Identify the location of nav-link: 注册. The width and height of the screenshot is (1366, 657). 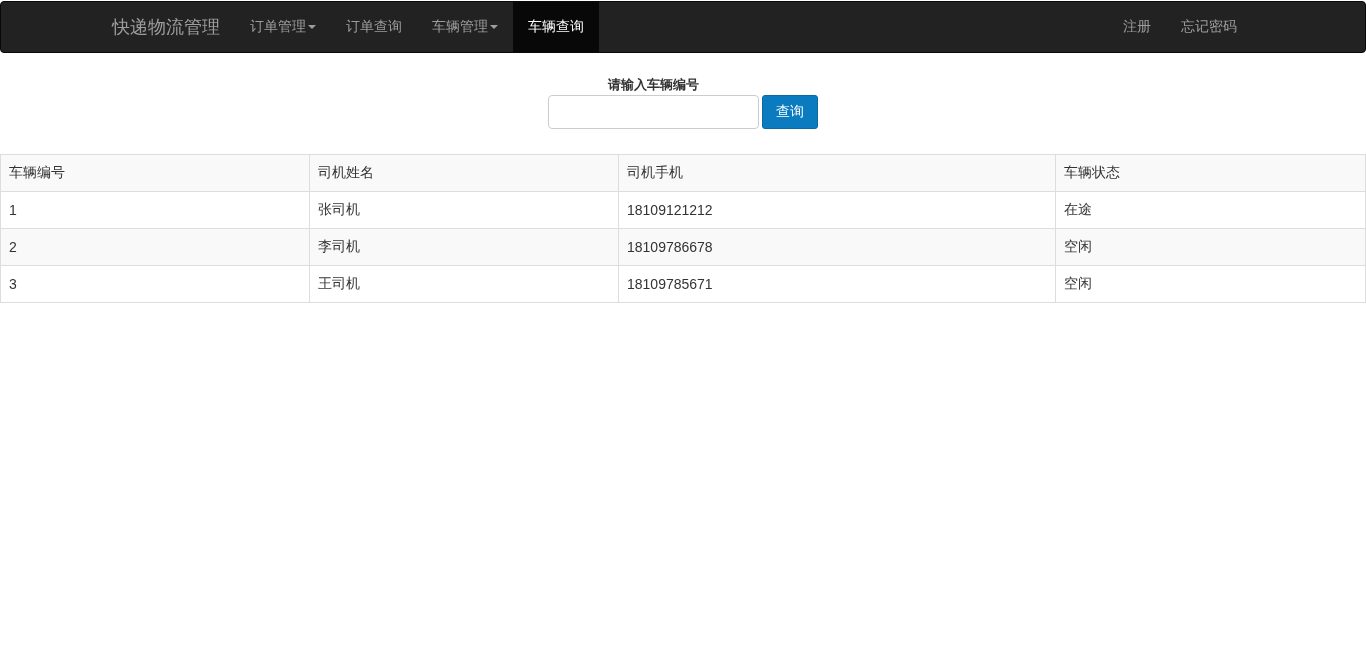
(1137, 27).